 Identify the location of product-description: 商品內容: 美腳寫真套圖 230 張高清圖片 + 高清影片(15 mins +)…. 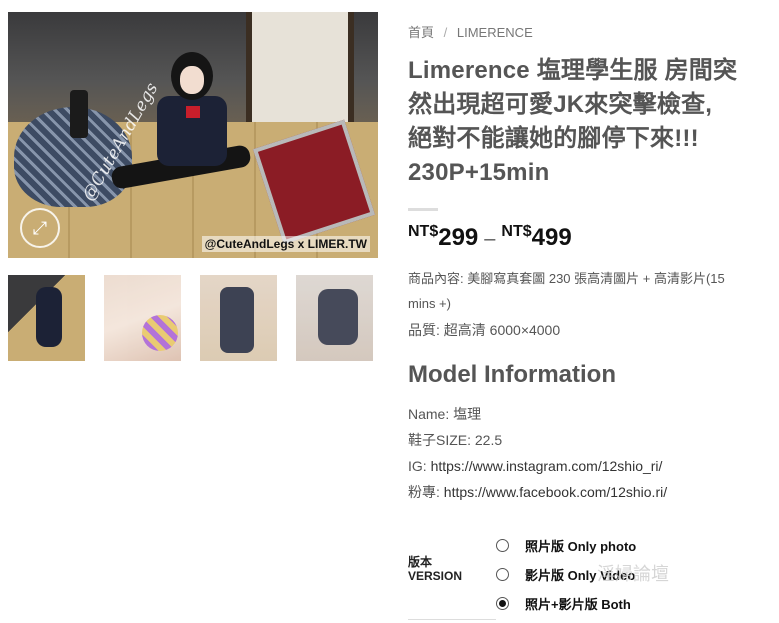
(588, 304).